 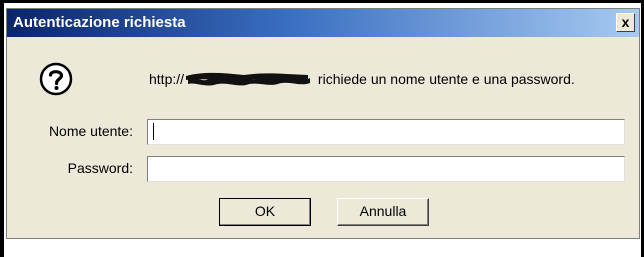 I want to click on dialog-title: Autenticazione richiesta, so click(x=99, y=22).